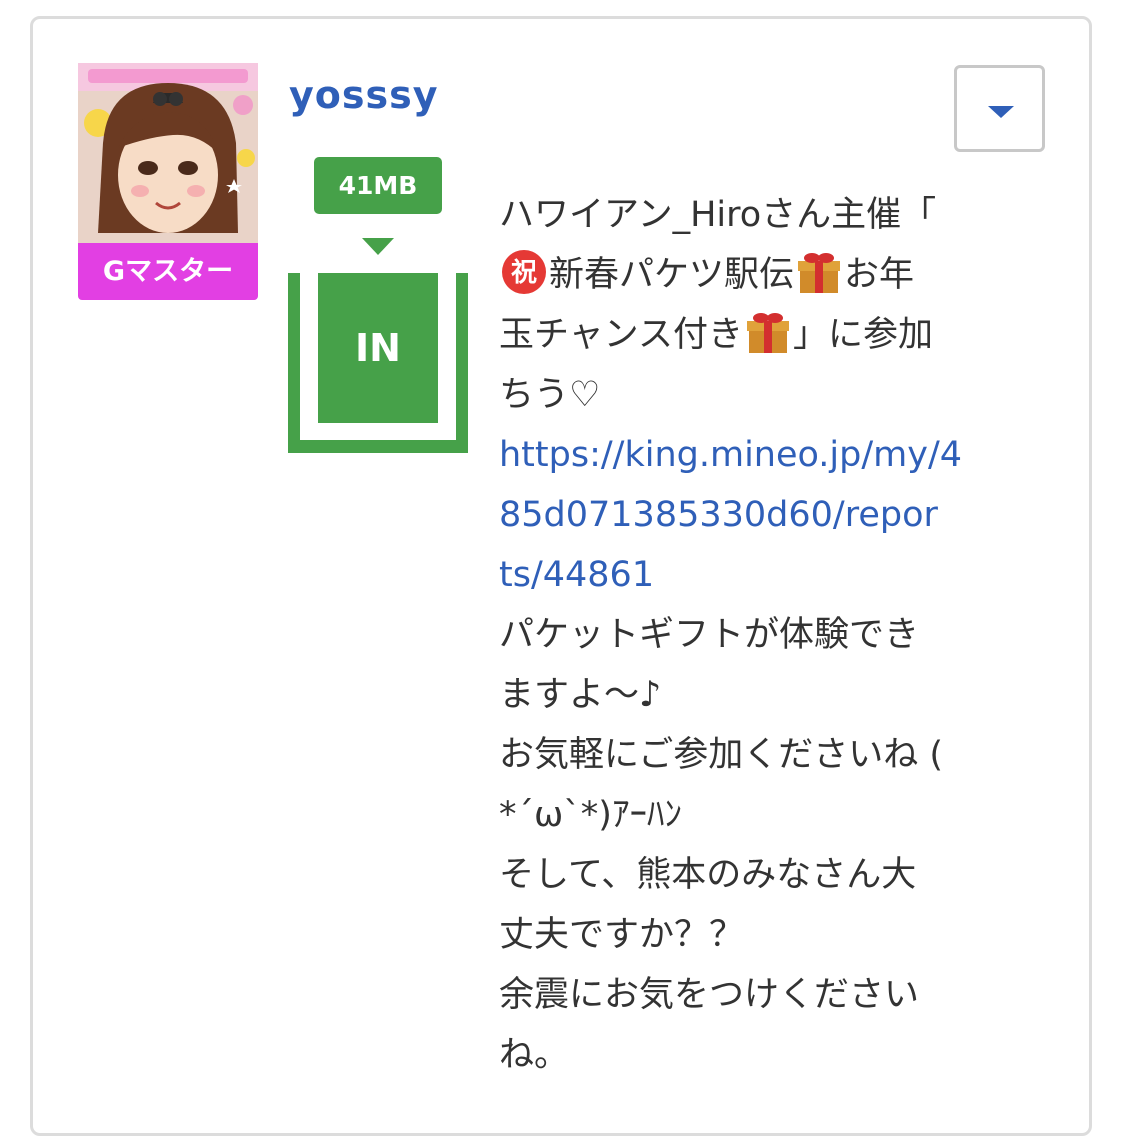 The width and height of the screenshot is (1125, 1136). What do you see at coordinates (378, 246) in the screenshot?
I see `amount-pointer-icon` at bounding box center [378, 246].